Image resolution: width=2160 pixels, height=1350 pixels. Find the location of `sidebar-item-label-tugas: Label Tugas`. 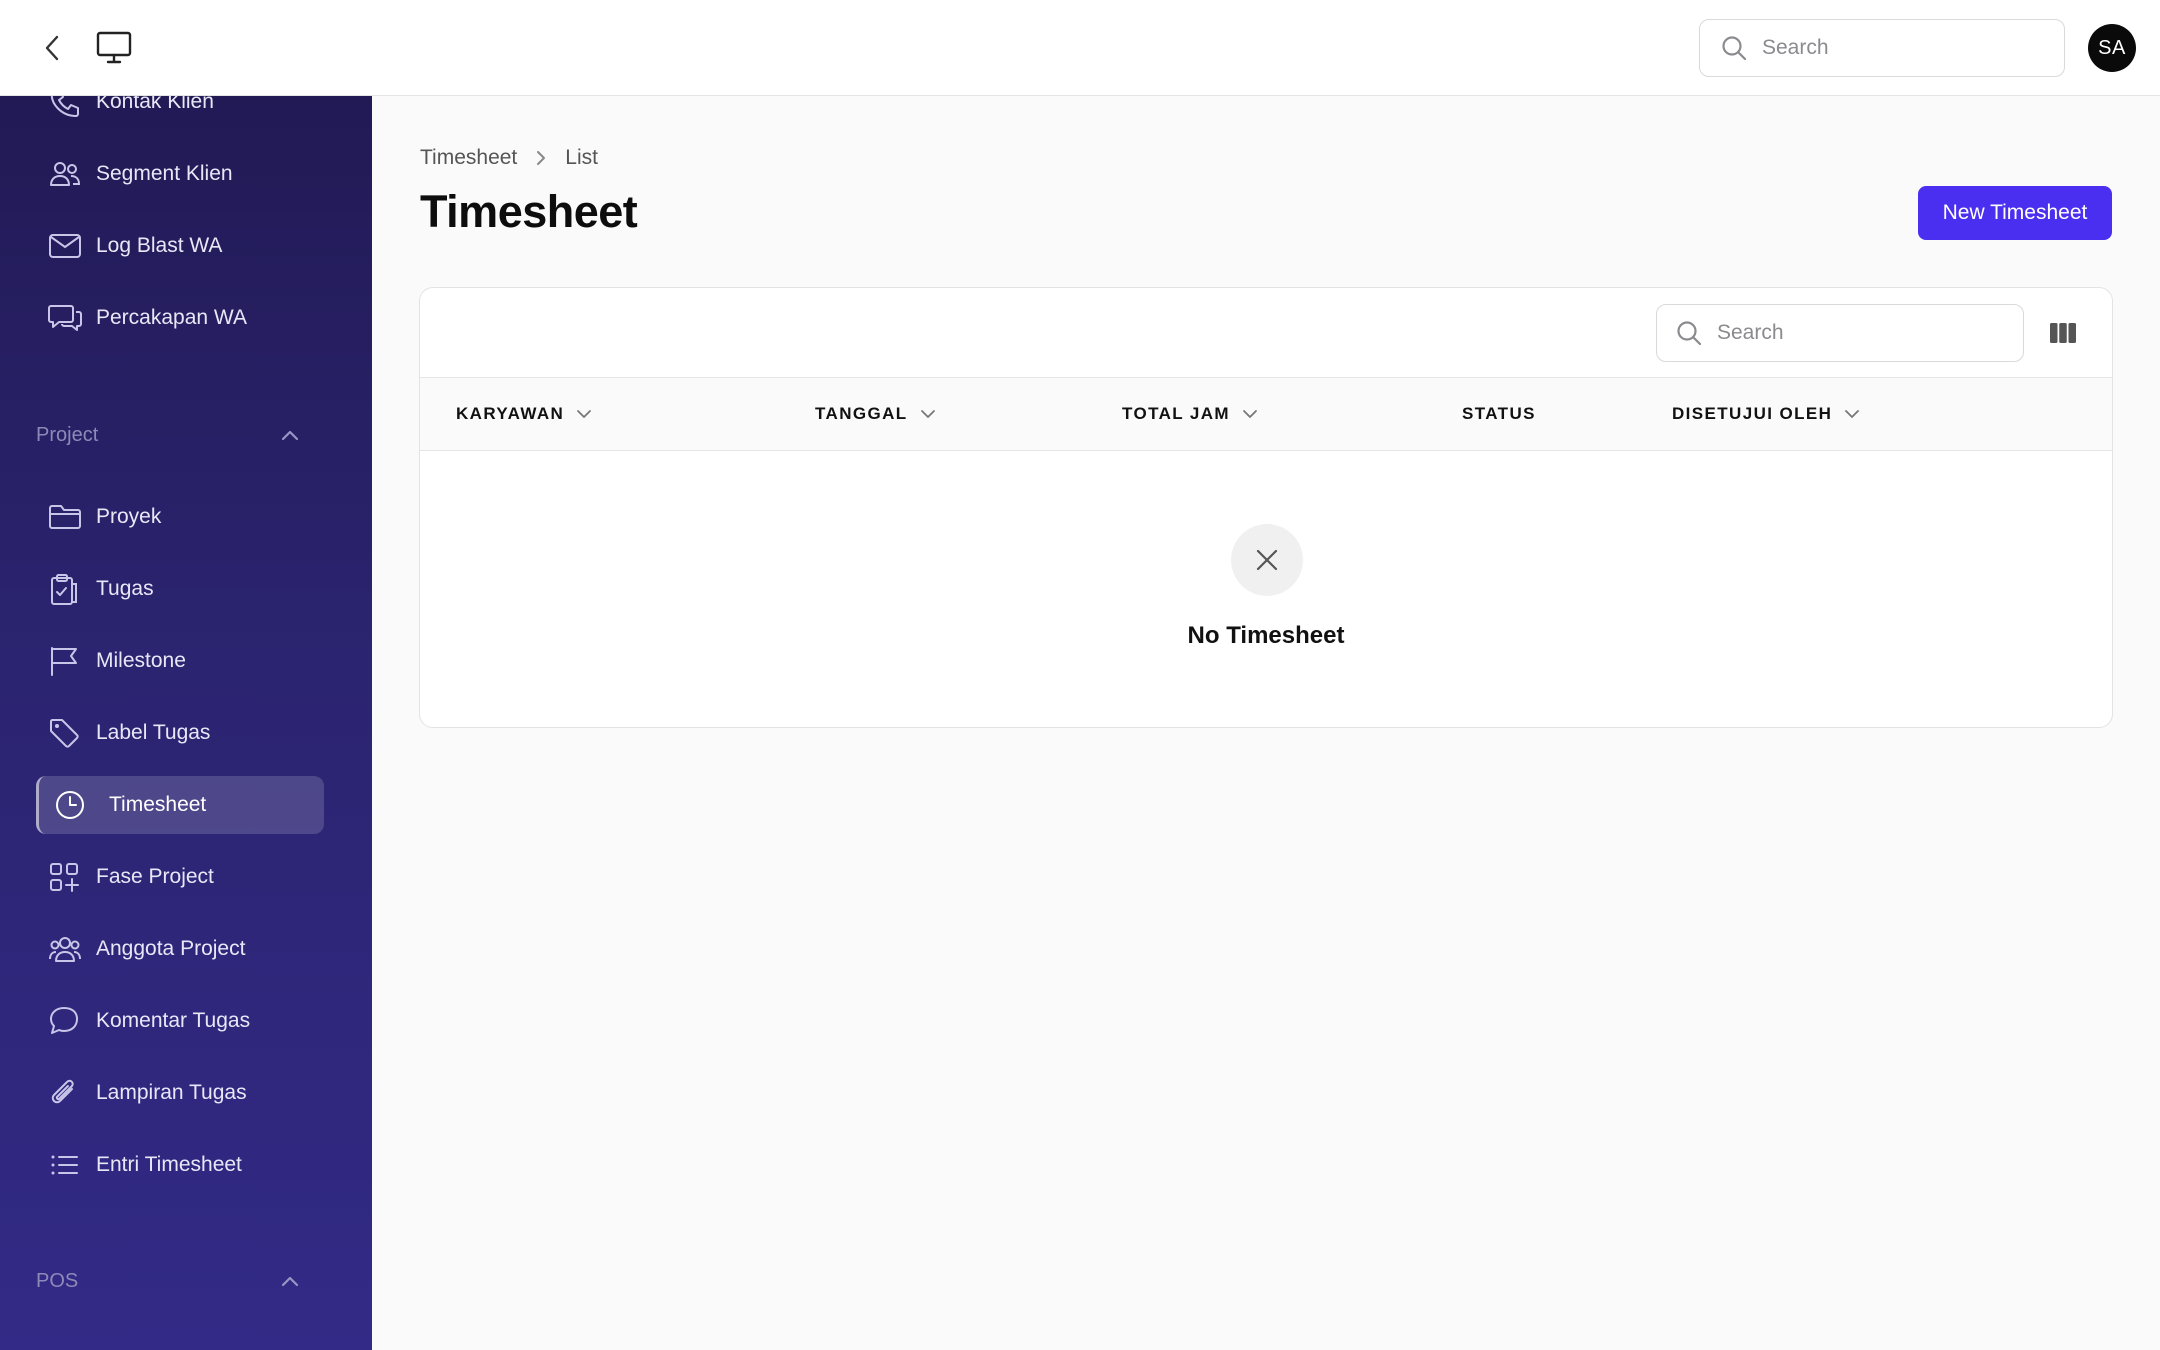

sidebar-item-label-tugas: Label Tugas is located at coordinates (180, 733).